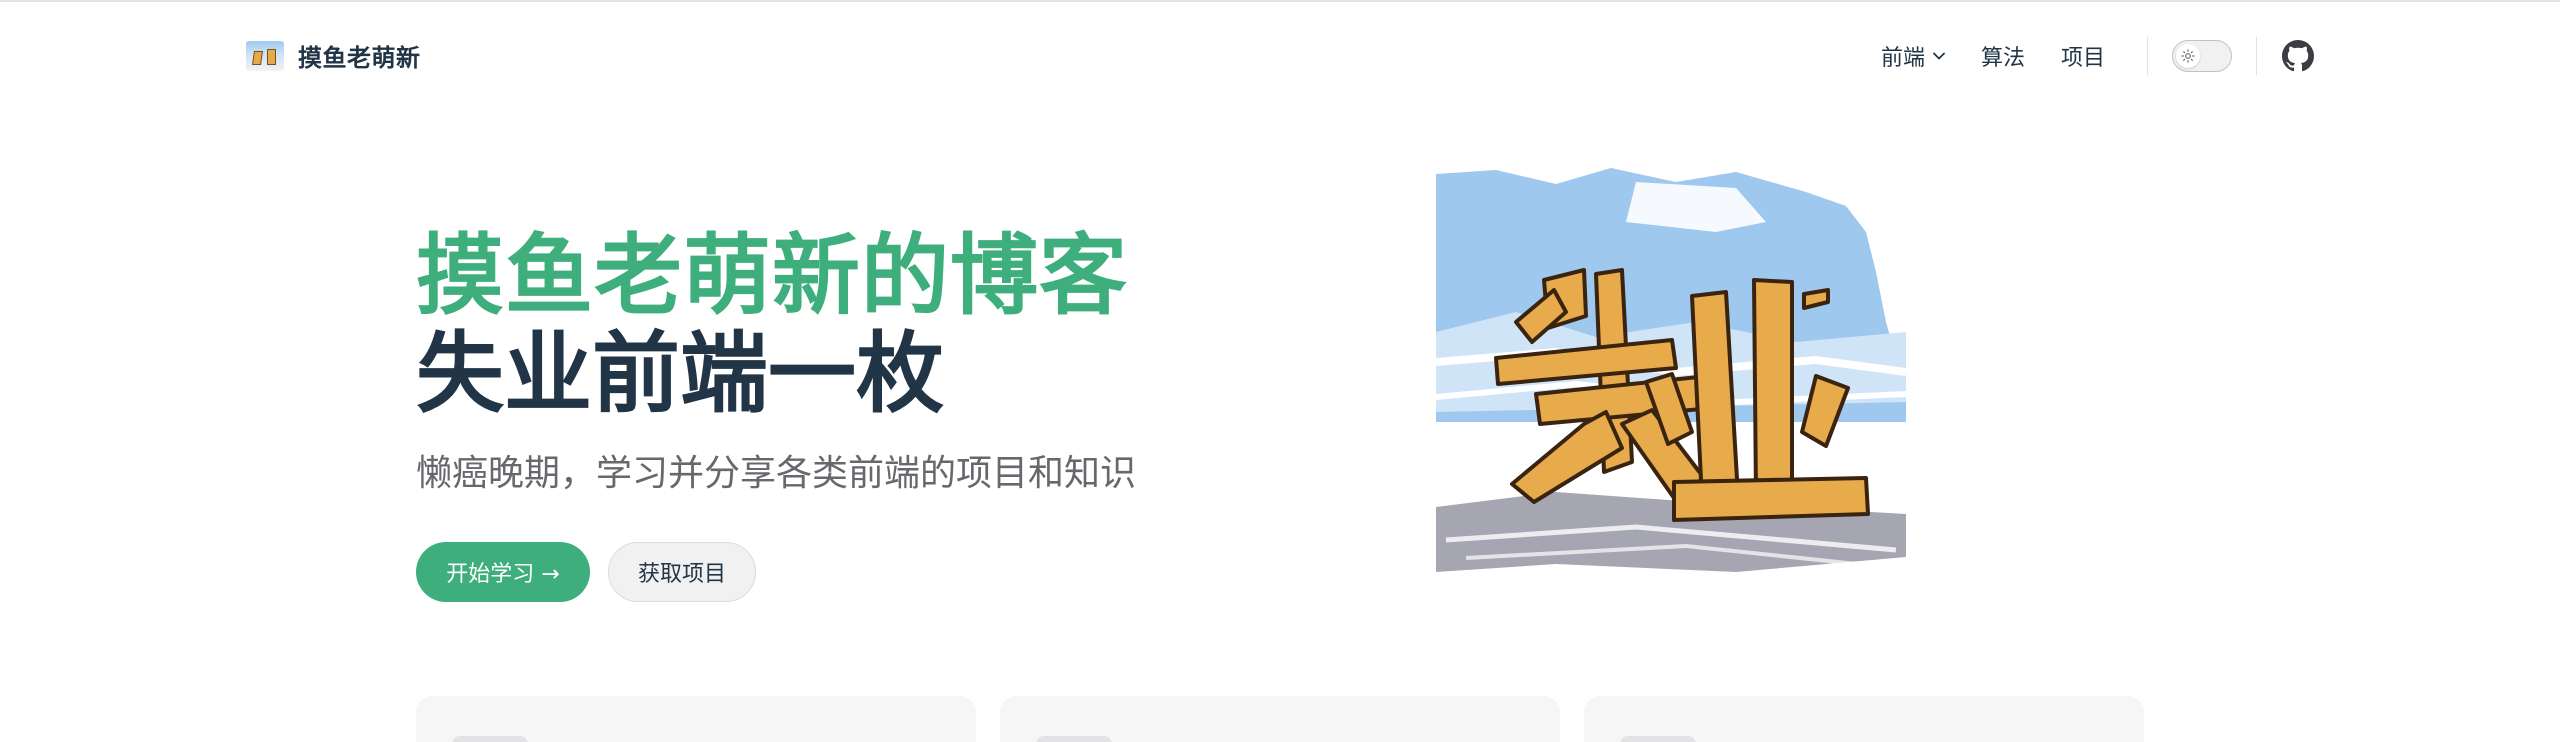 Image resolution: width=2560 pixels, height=742 pixels. Describe the element at coordinates (1280, 56) in the screenshot. I see `top-navbar: 摸鱼老萌新 前端 算法 项目` at that location.